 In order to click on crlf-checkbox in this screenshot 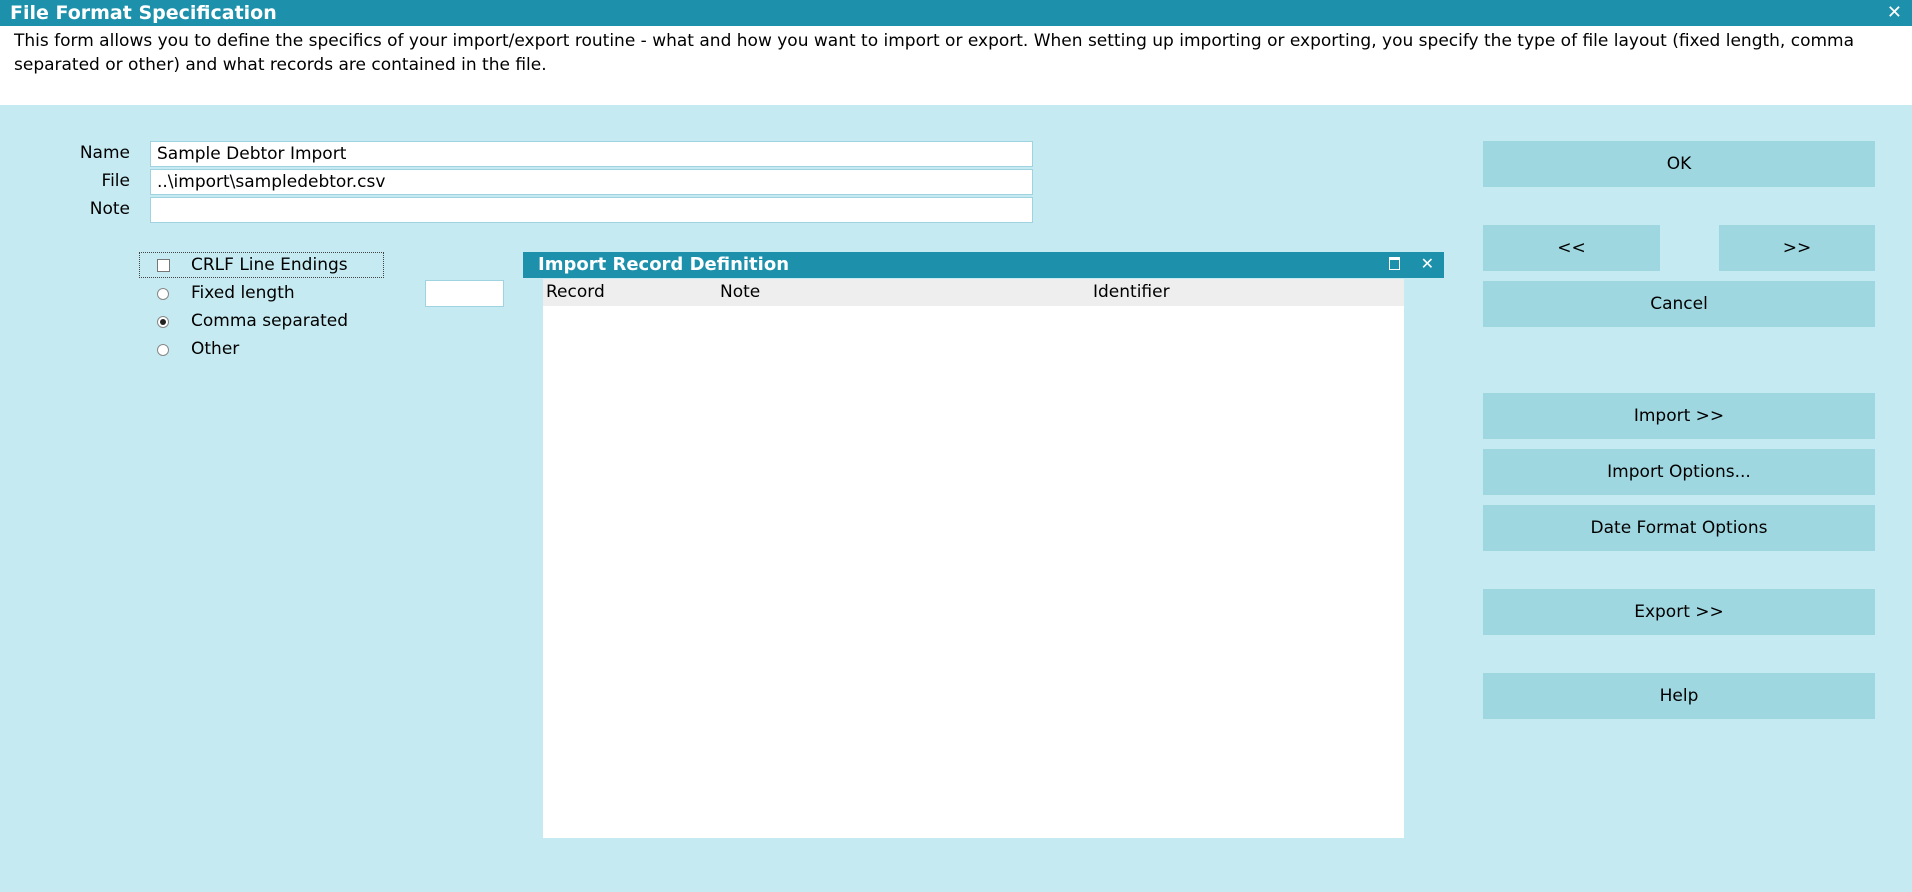, I will do `click(163, 265)`.